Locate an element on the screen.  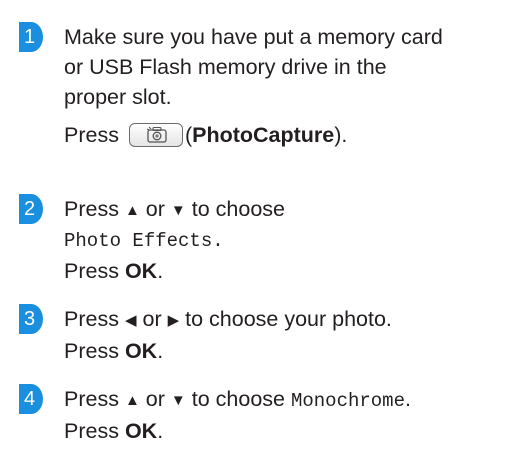
step-3-press-ok: Press OK. is located at coordinates (294, 351).